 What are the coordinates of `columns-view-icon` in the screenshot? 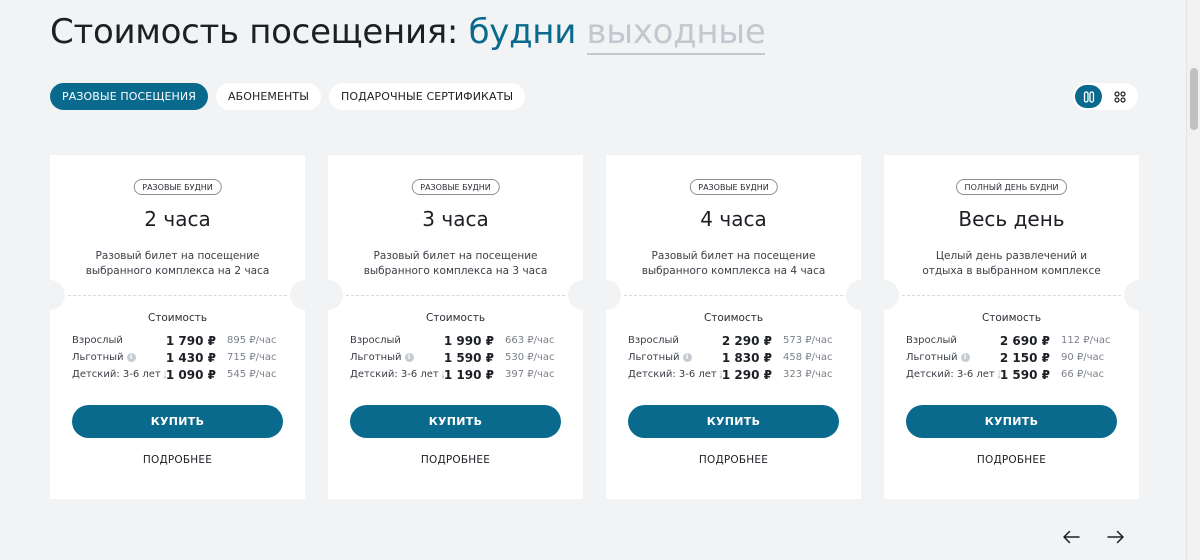 It's located at (1088, 96).